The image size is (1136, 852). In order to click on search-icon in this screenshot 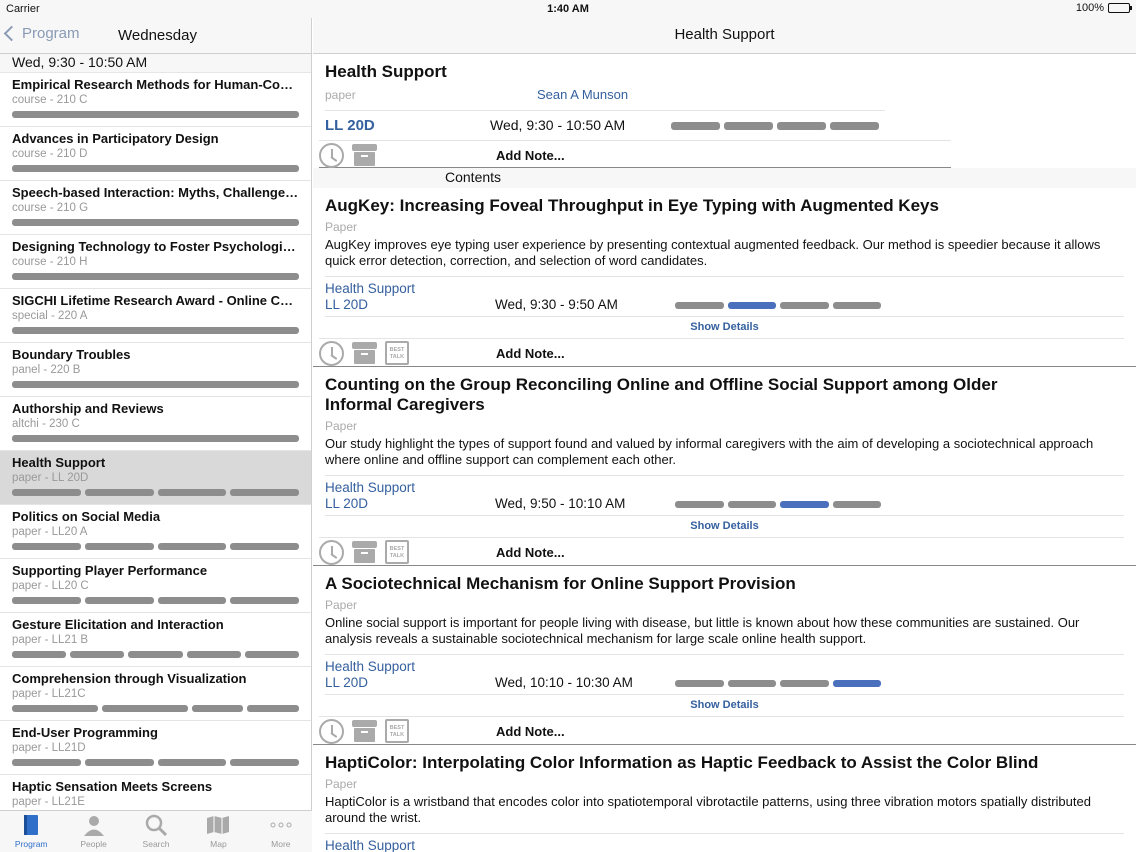, I will do `click(156, 825)`.